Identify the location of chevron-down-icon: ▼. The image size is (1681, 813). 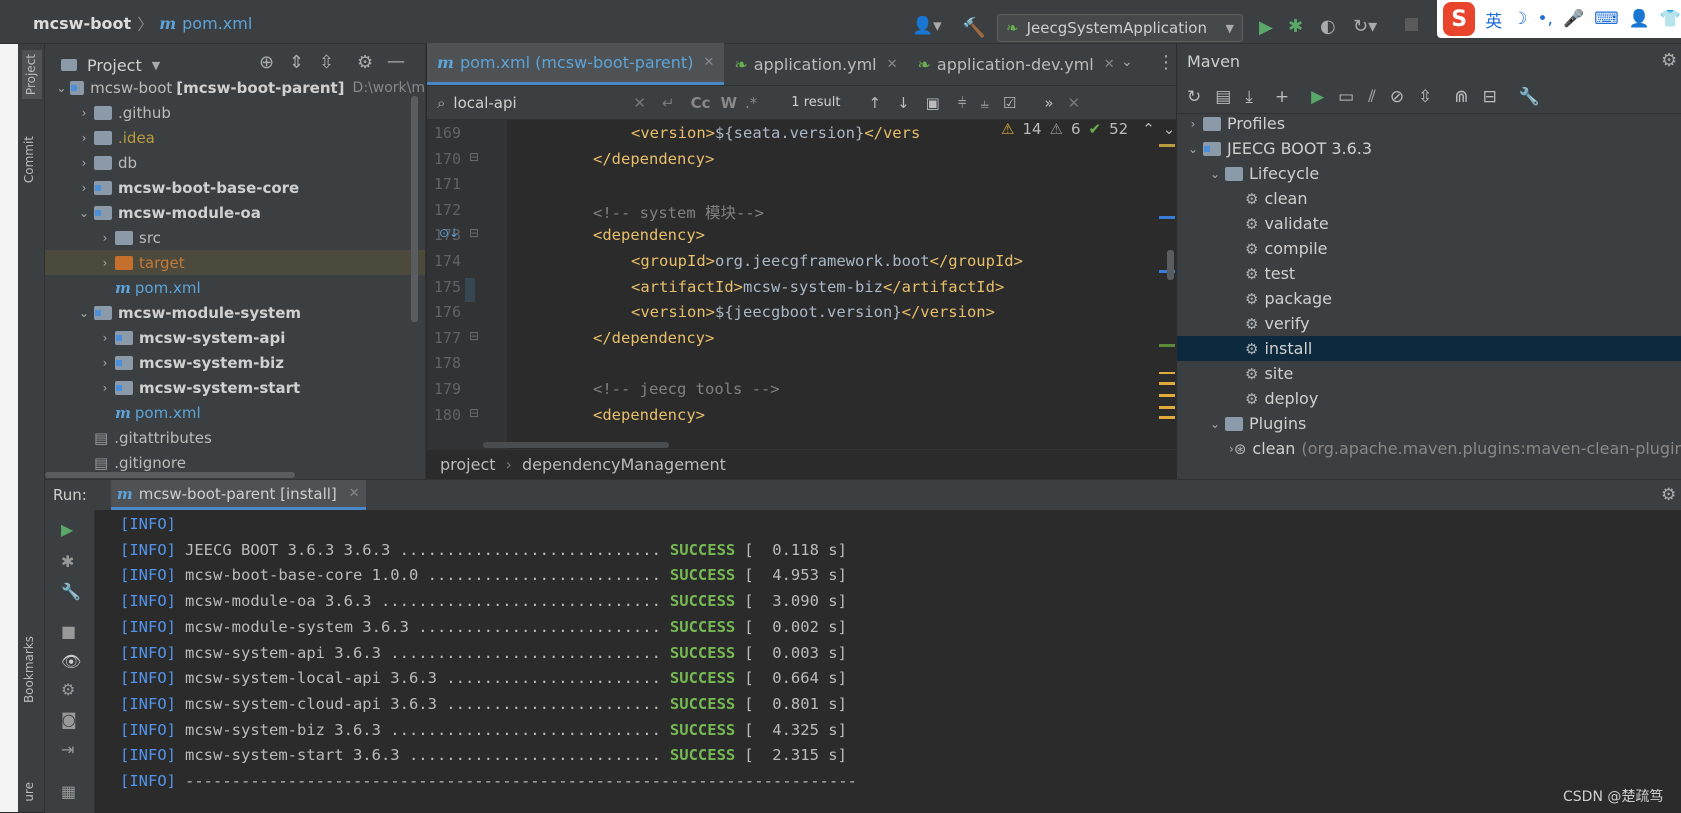
(156, 65).